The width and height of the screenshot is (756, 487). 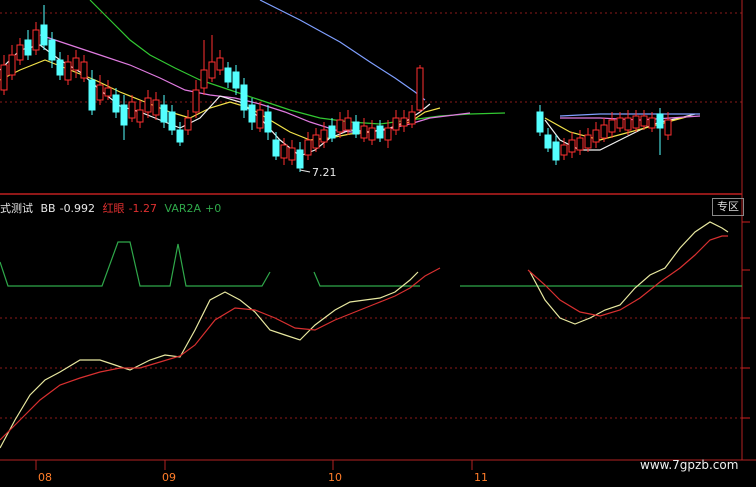 I want to click on ma-long-blue, so click(x=342, y=50).